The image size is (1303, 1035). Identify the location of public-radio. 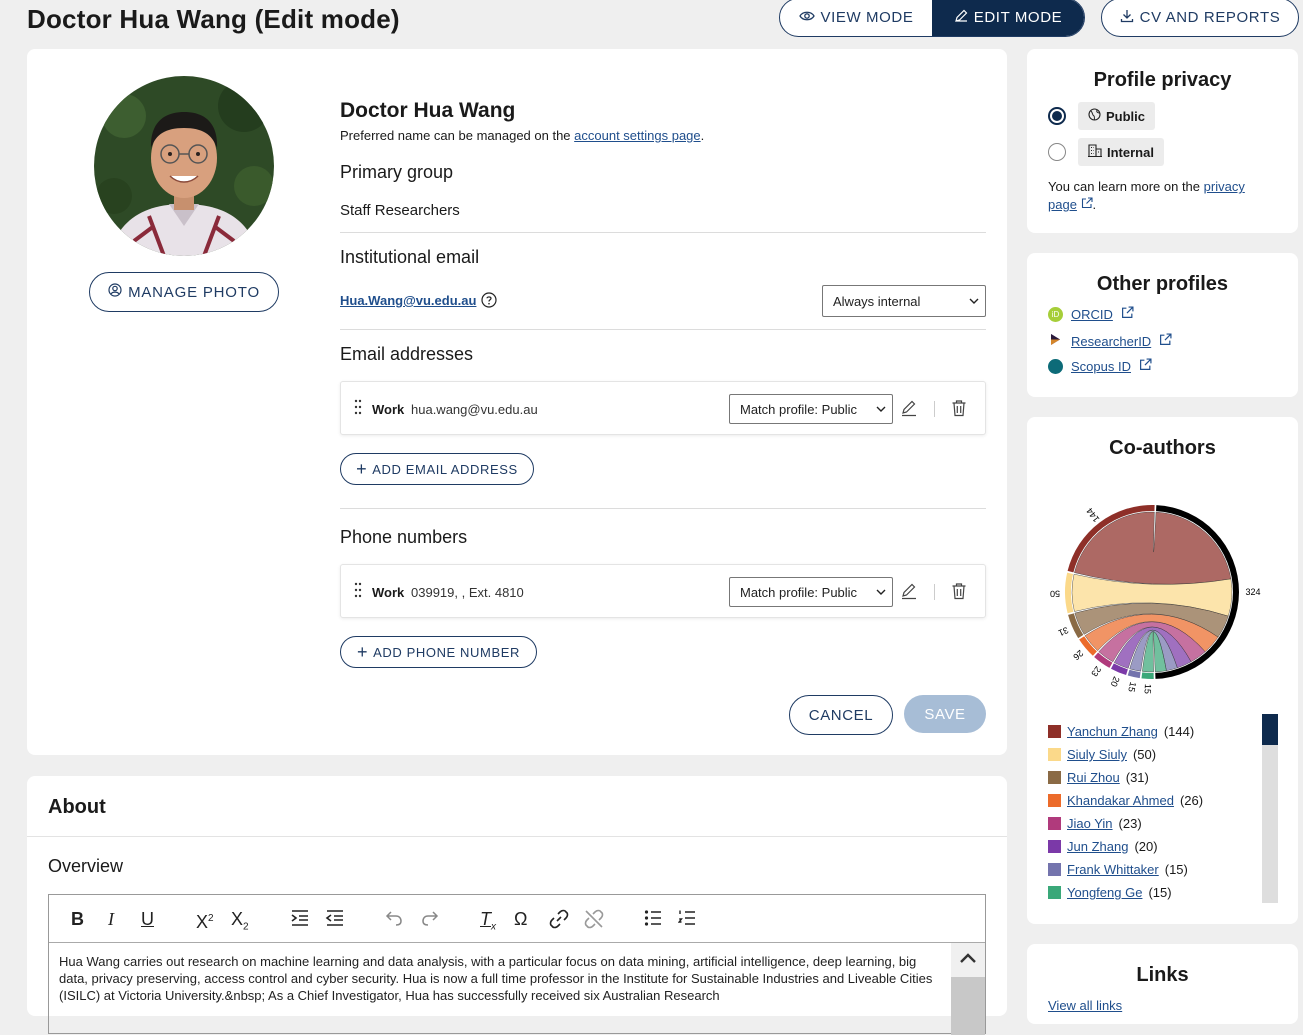
(1057, 116).